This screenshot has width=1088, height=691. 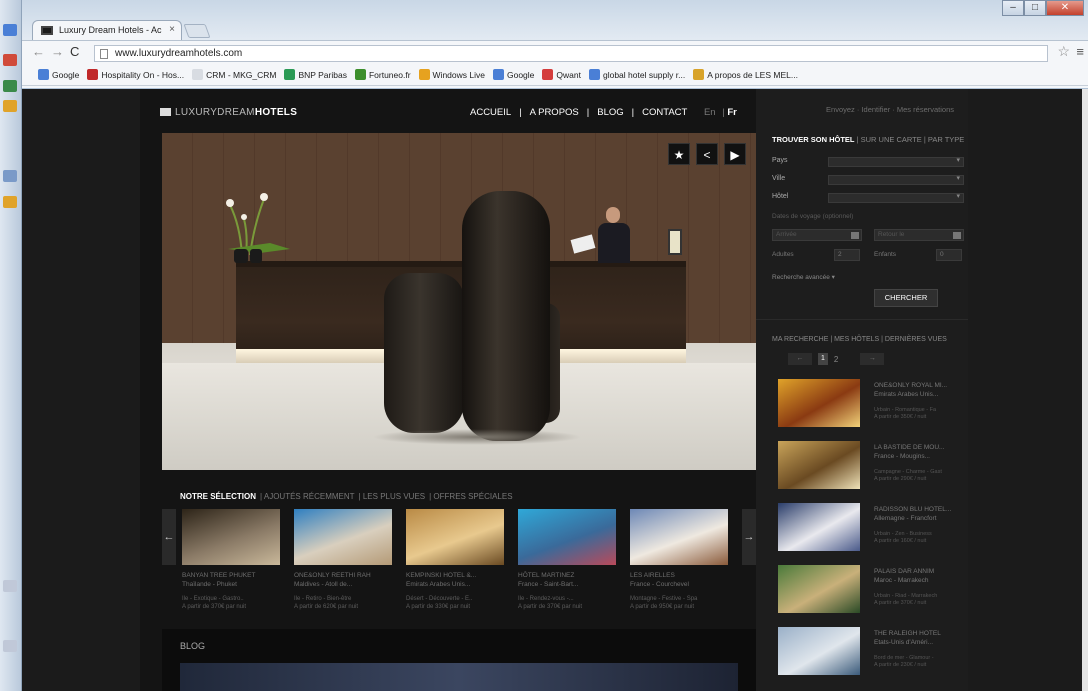 I want to click on navigation-buttons: ←→C, so click(x=58, y=51).